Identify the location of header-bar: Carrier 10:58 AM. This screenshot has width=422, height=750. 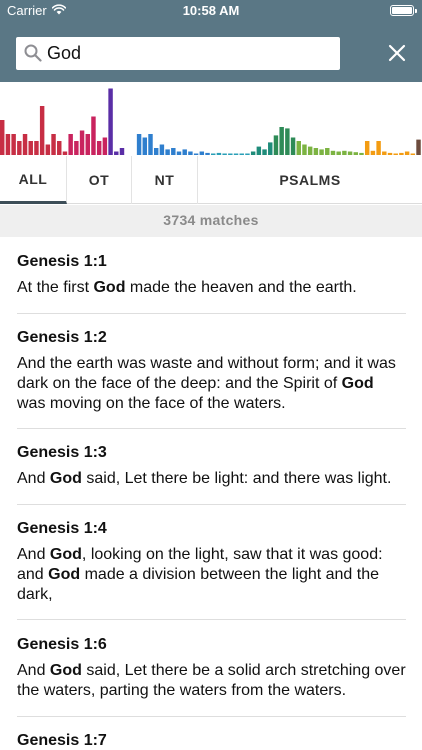
(211, 41).